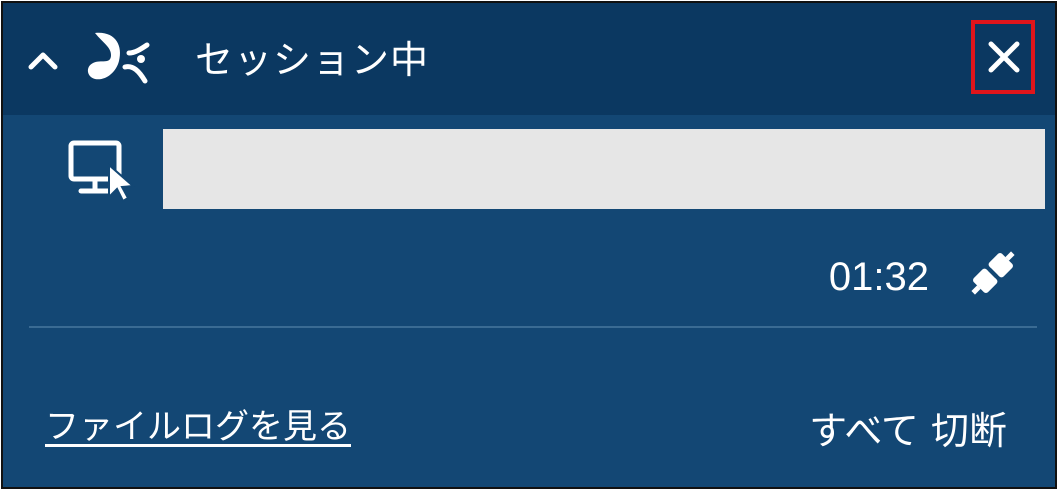  Describe the element at coordinates (103, 170) in the screenshot. I see `remote-desktop-monitor-icon` at that location.